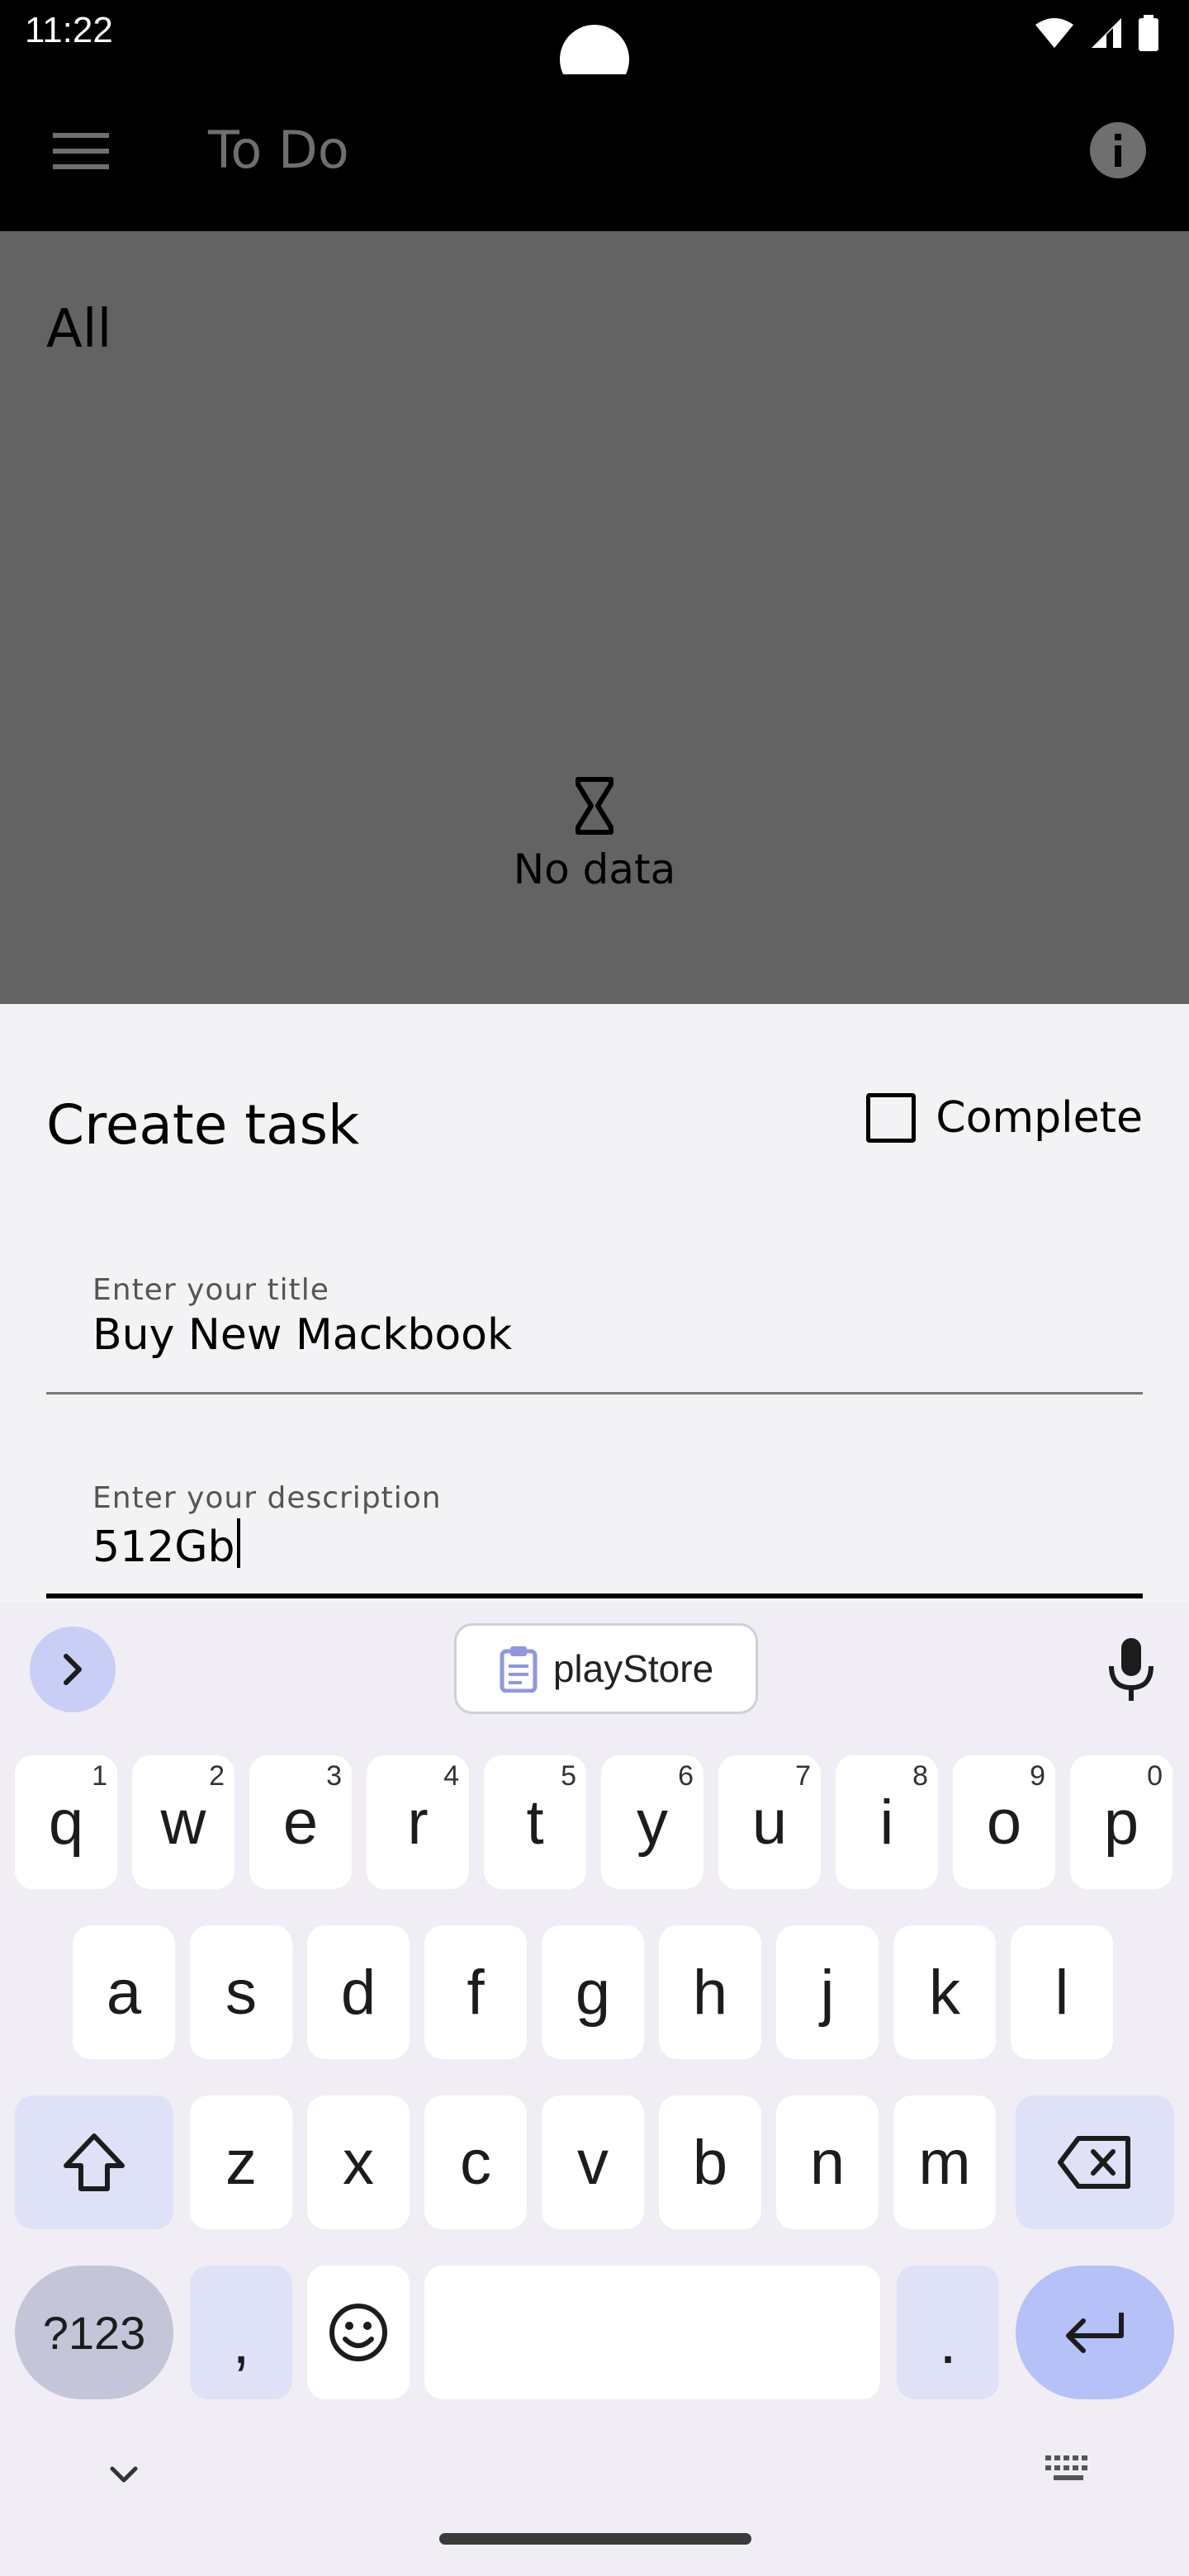 The image size is (1189, 2576). I want to click on title-field-underline, so click(594, 1393).